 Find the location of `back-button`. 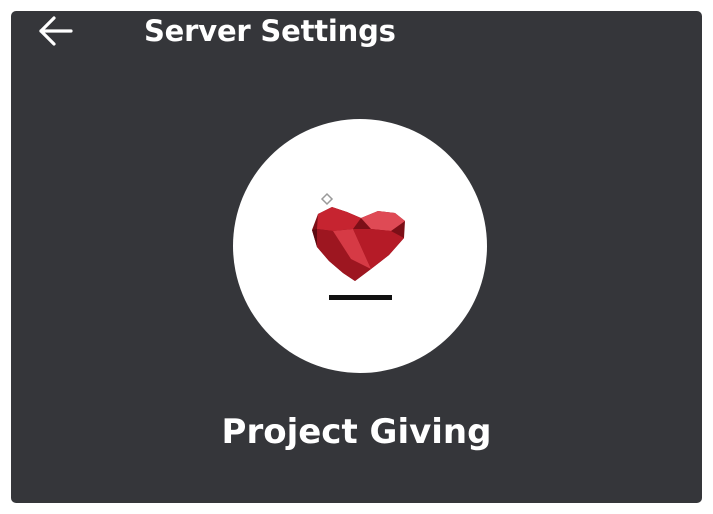

back-button is located at coordinates (56, 31).